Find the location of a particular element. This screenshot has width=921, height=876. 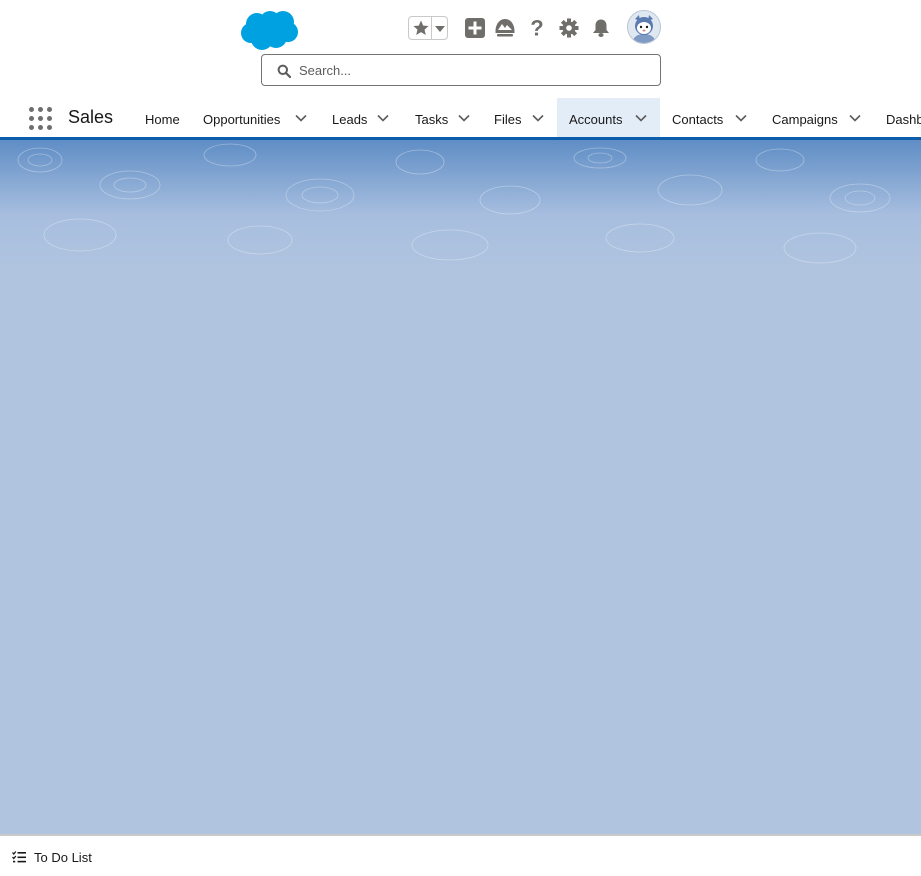

nav-item-opportunities: Opportunities is located at coordinates (255, 117).